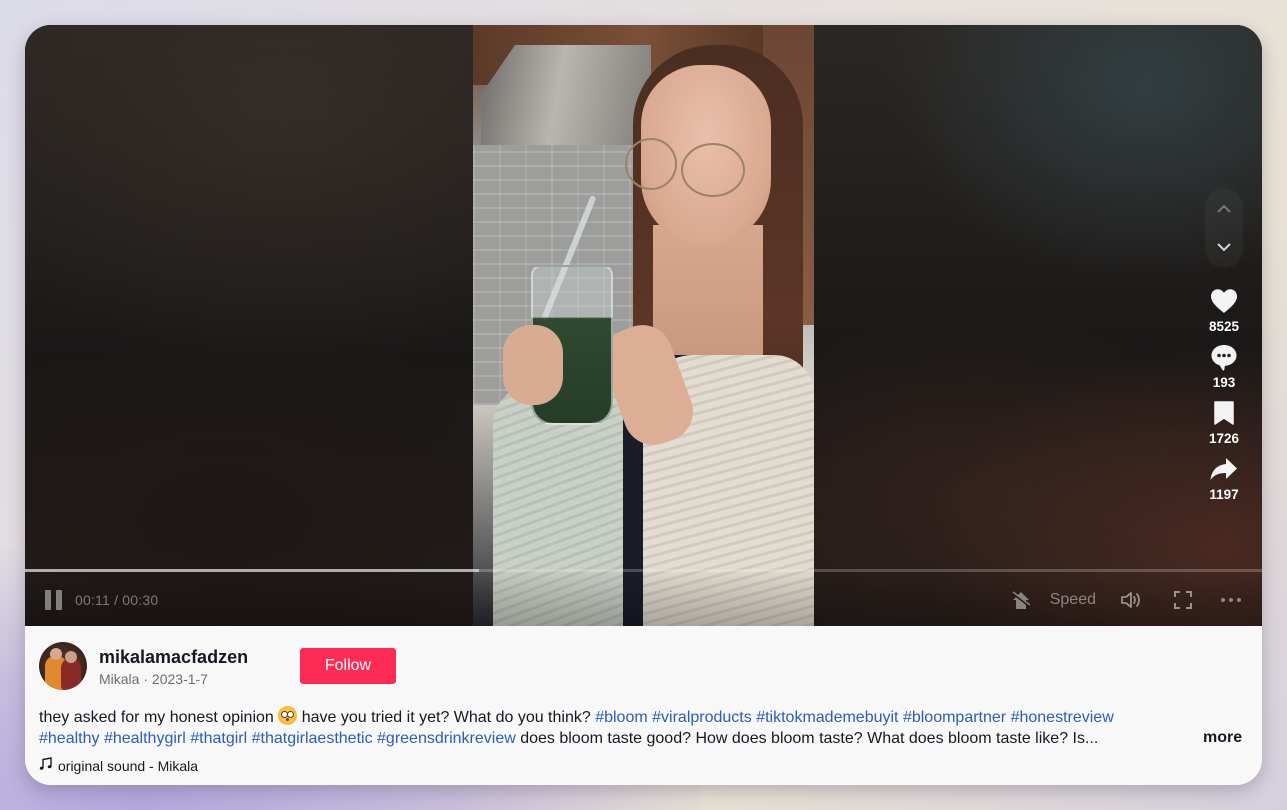 This screenshot has height=810, width=1287. I want to click on video-nav, so click(1224, 228).